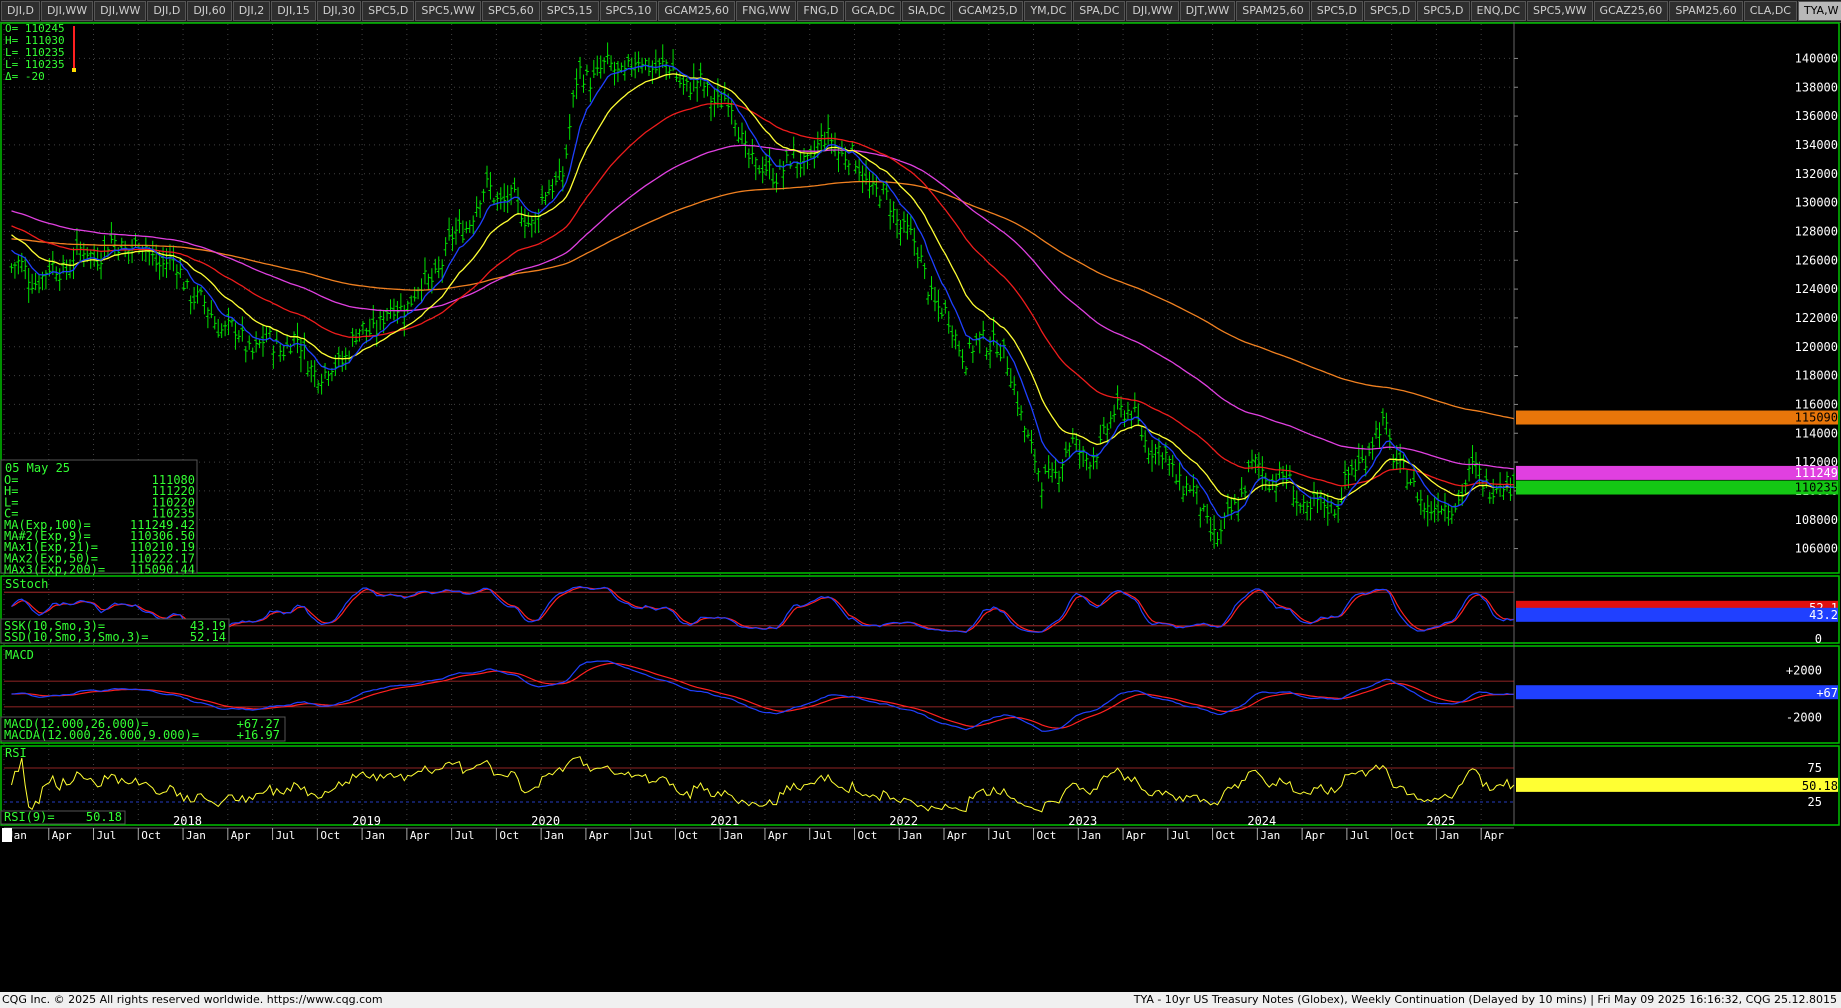 This screenshot has height=1008, width=1841. What do you see at coordinates (258, 735) in the screenshot?
I see `macd-value: +16.97` at bounding box center [258, 735].